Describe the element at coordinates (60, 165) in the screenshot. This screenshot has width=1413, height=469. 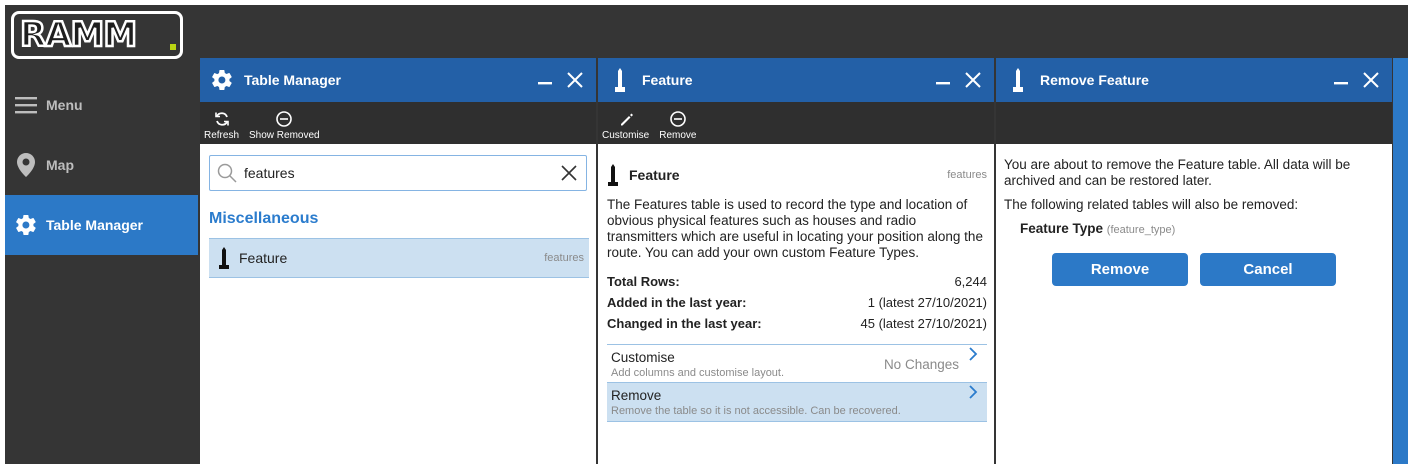
I see `nav-item-label: Map` at that location.